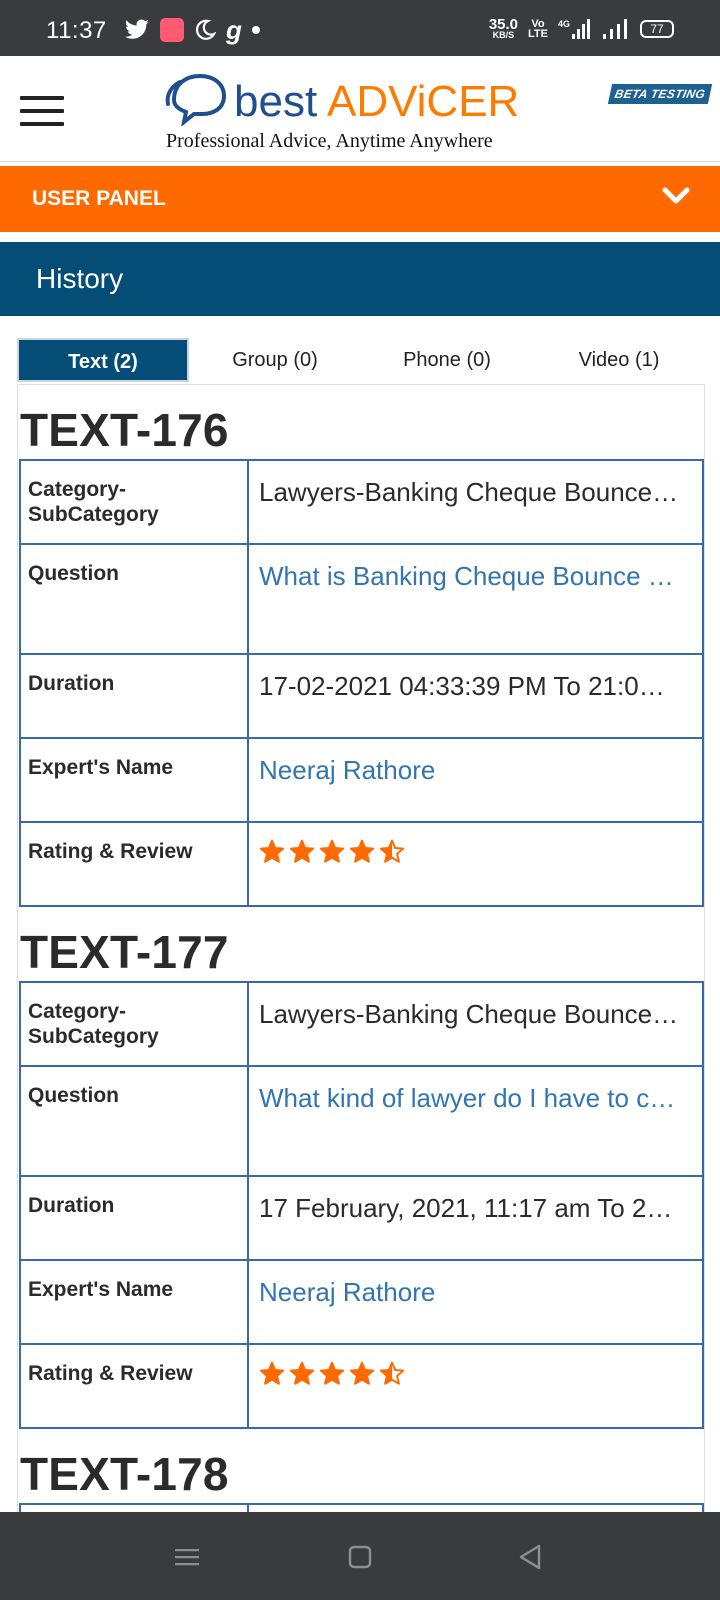  What do you see at coordinates (329, 141) in the screenshot?
I see `logo-tagline: Professional Advice, Anytime Anywhere` at bounding box center [329, 141].